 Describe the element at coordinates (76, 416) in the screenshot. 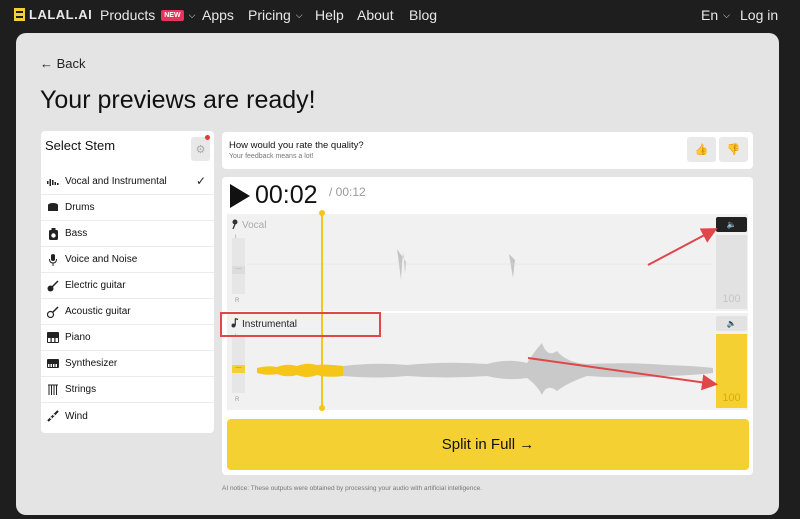

I see `stem-item-label: Wind` at that location.